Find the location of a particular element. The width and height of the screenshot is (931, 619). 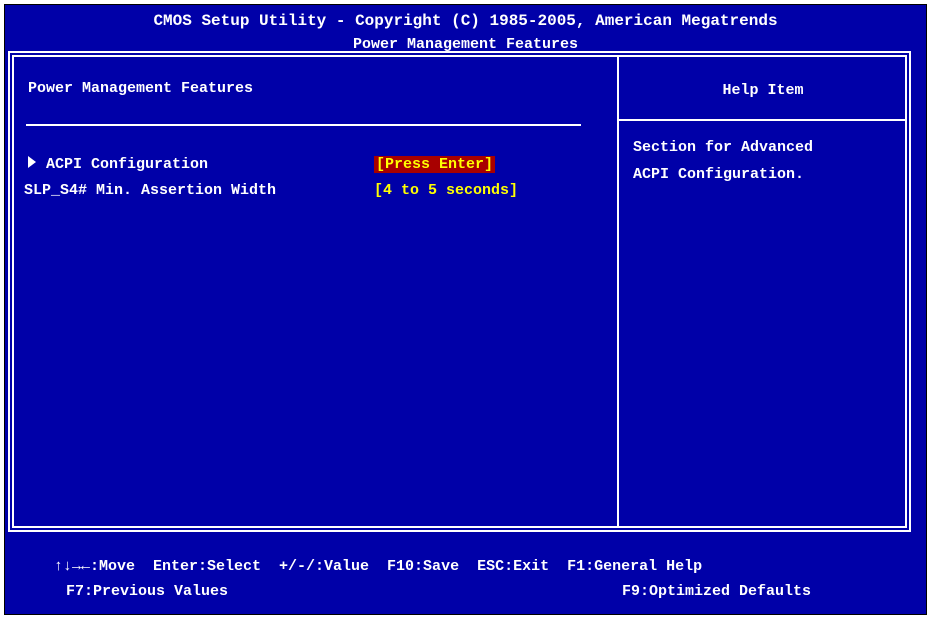

help-divider is located at coordinates (763, 120).